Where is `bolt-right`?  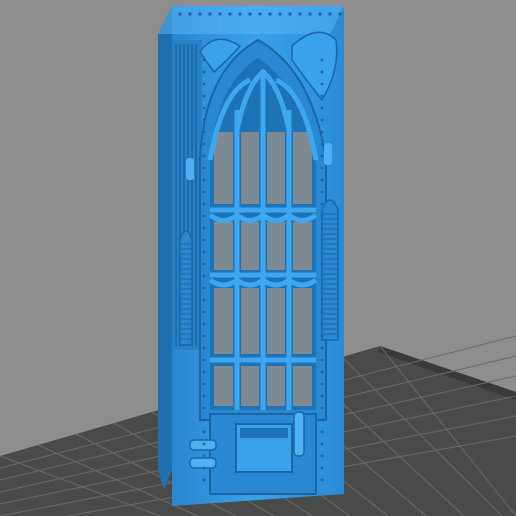
bolt-right is located at coordinates (328, 154).